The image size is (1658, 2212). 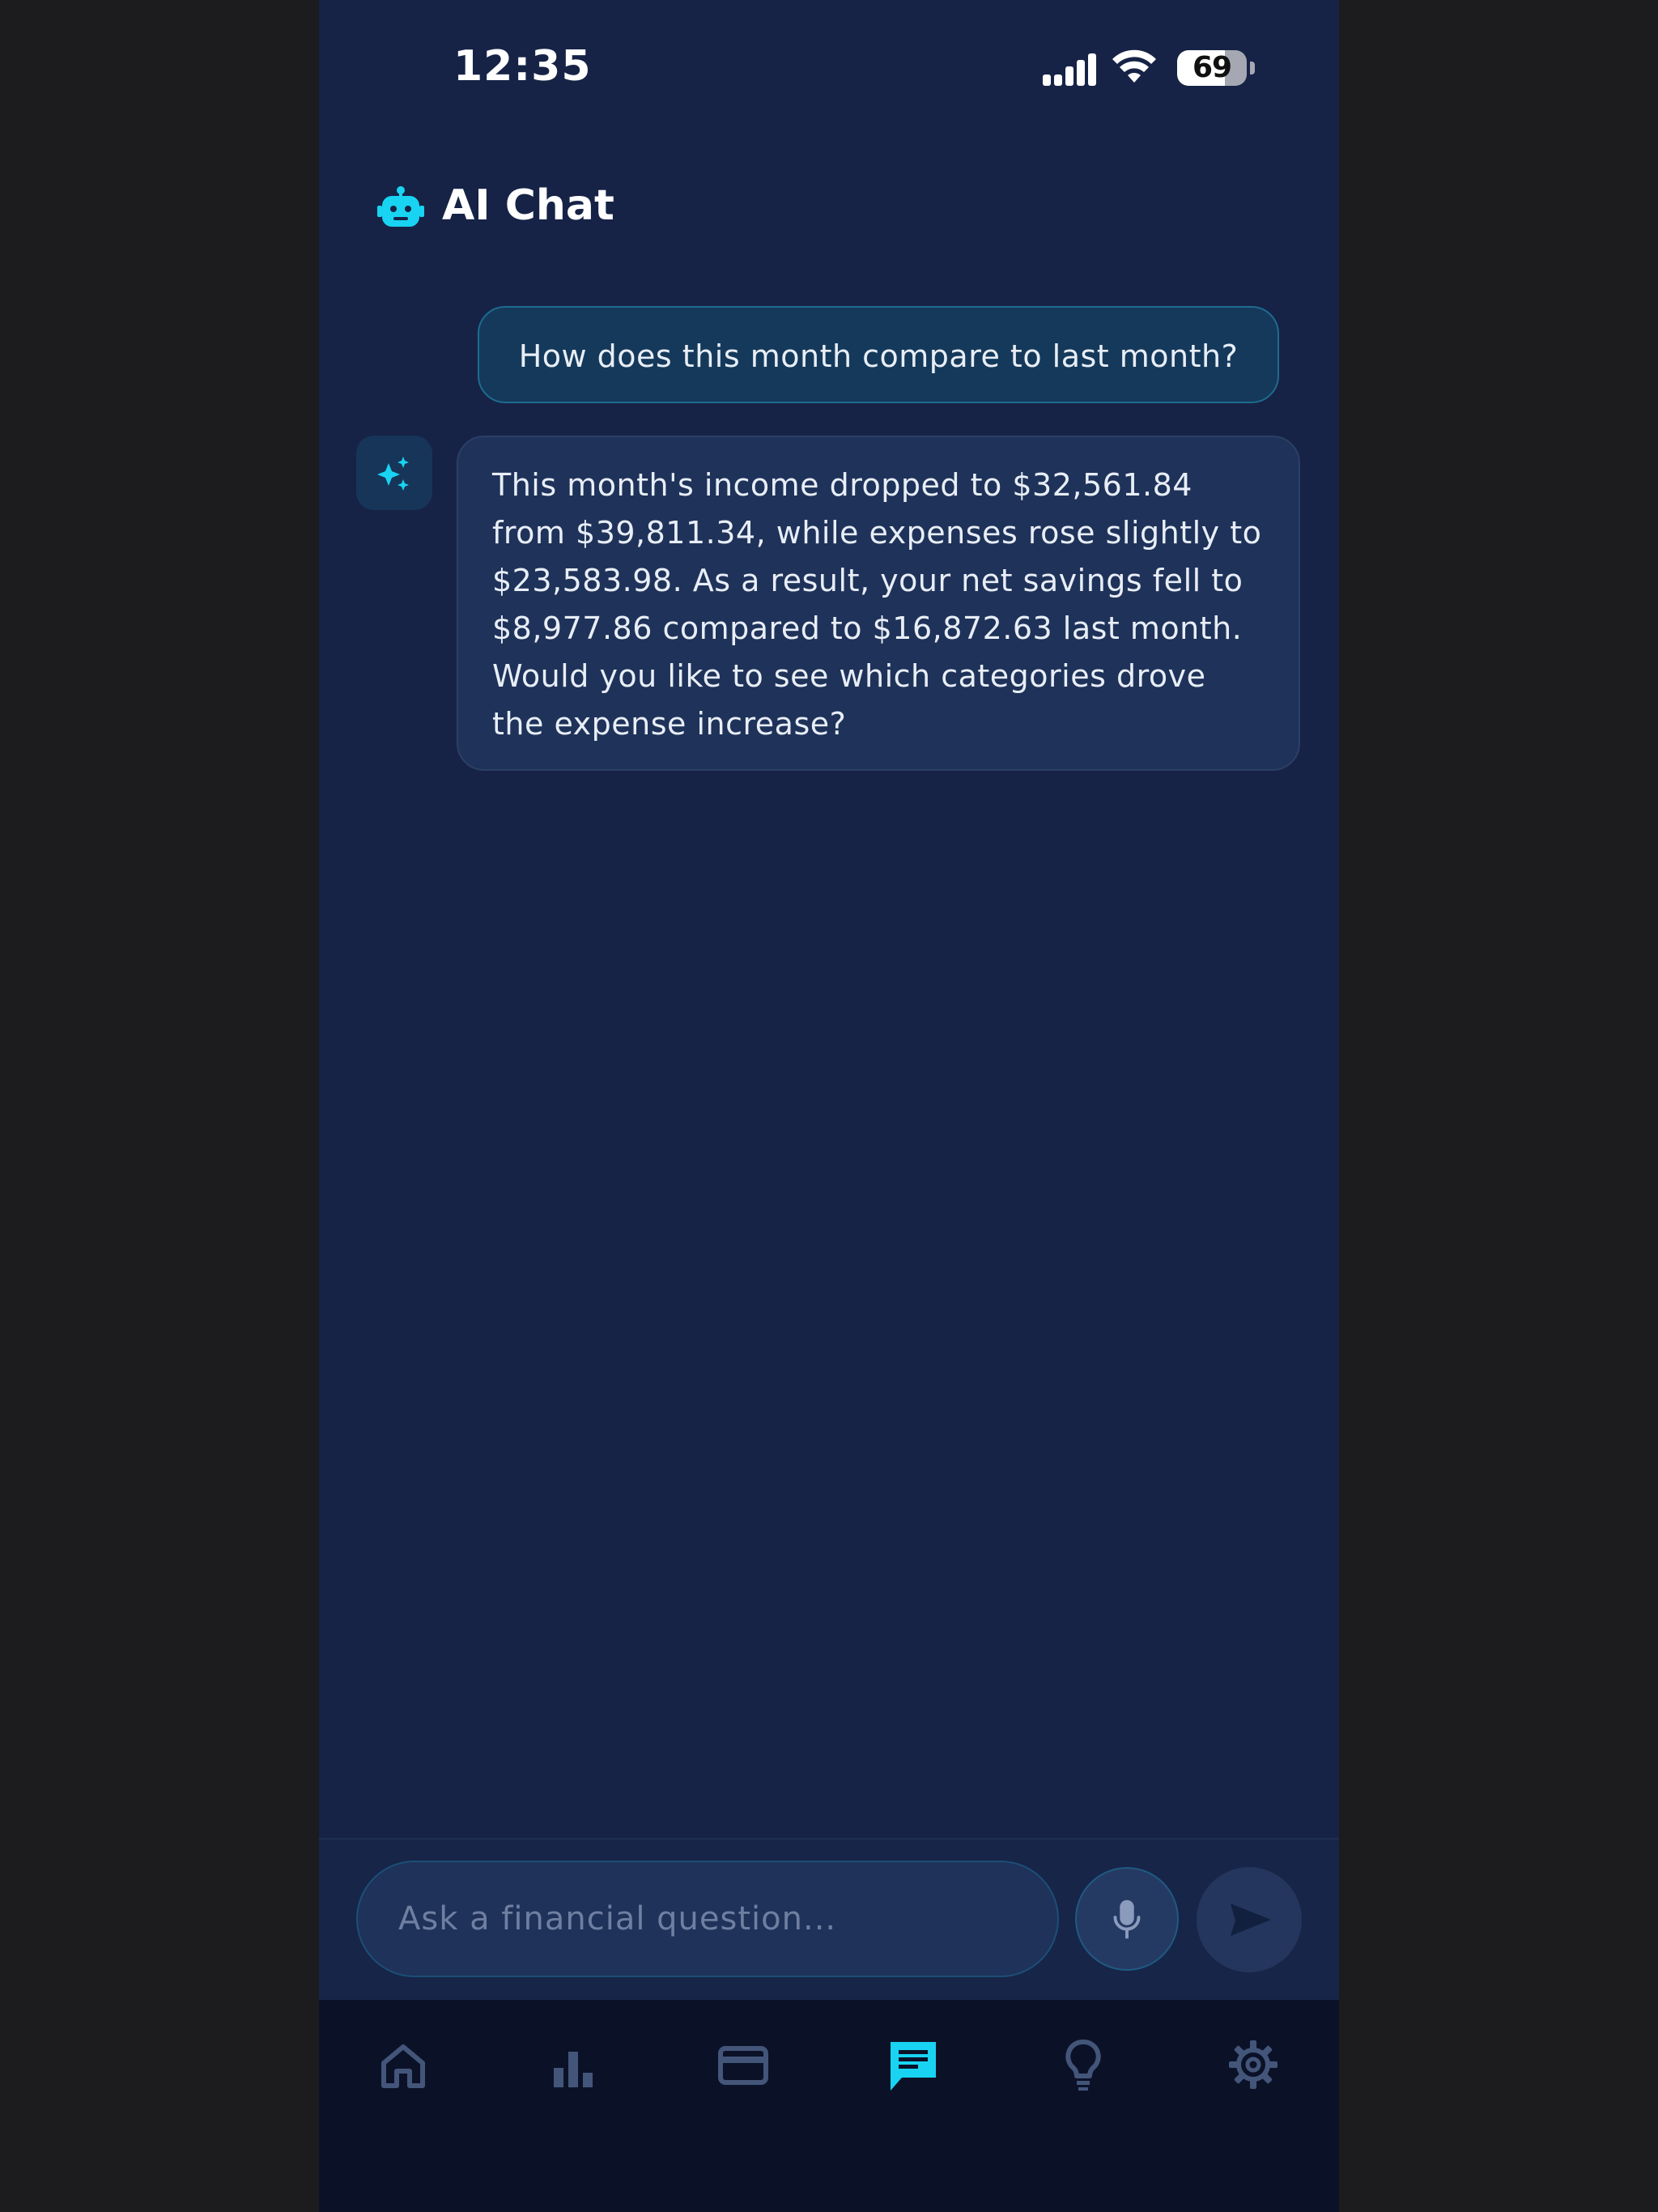 What do you see at coordinates (707, 1919) in the screenshot?
I see `chat-input` at bounding box center [707, 1919].